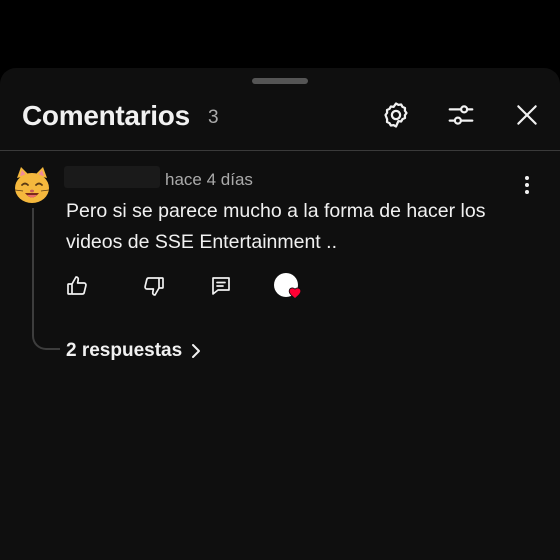 This screenshot has width=560, height=560. I want to click on view-replies-button: 2 respuestas, so click(134, 351).